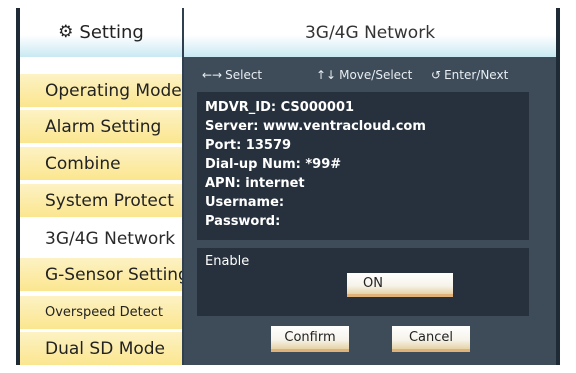 Image resolution: width=576 pixels, height=373 pixels. What do you see at coordinates (101, 239) in the screenshot?
I see `sidebar-item-3g4g-network: 3G/4G Network` at bounding box center [101, 239].